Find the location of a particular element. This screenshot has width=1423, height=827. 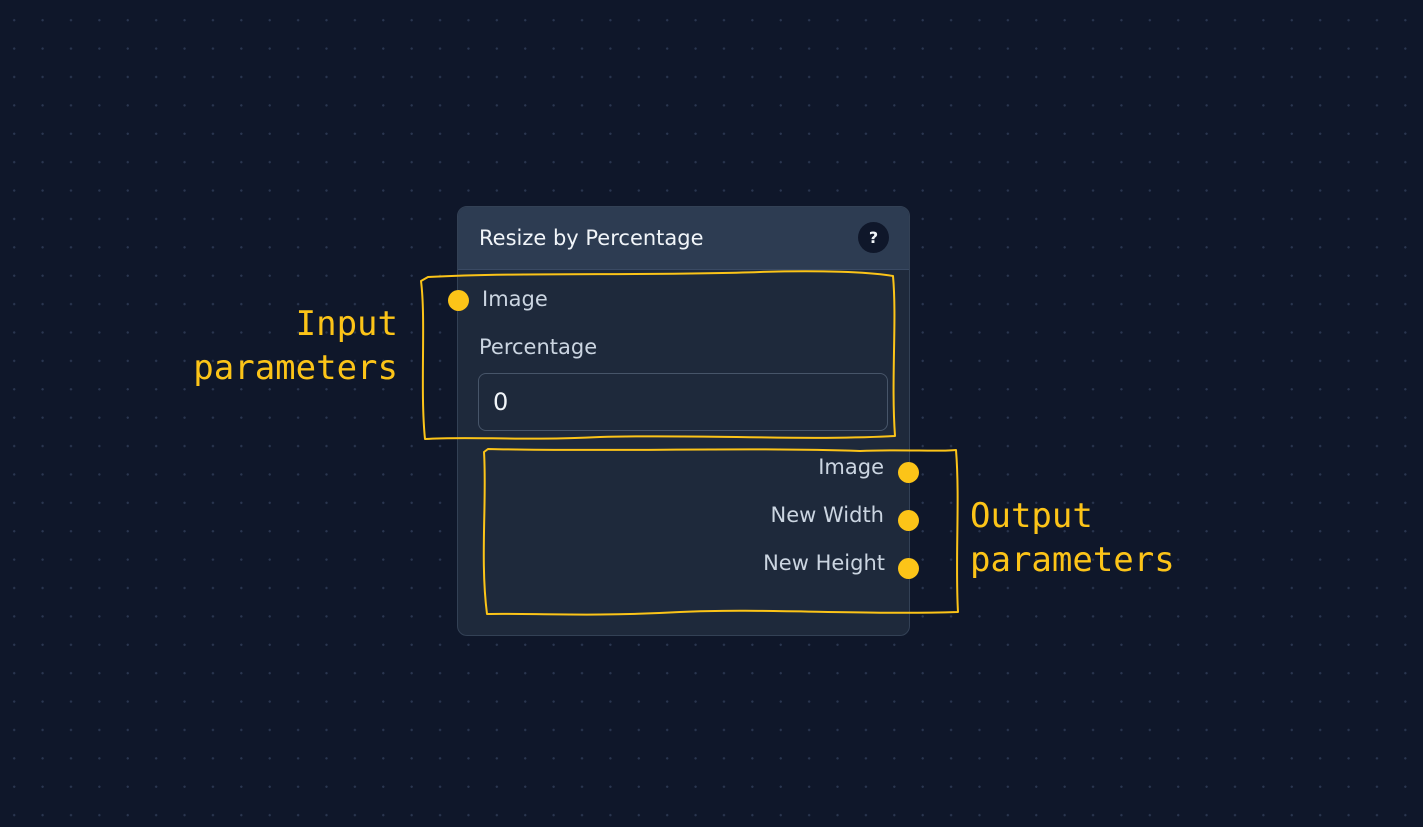

percentage-input is located at coordinates (683, 402).